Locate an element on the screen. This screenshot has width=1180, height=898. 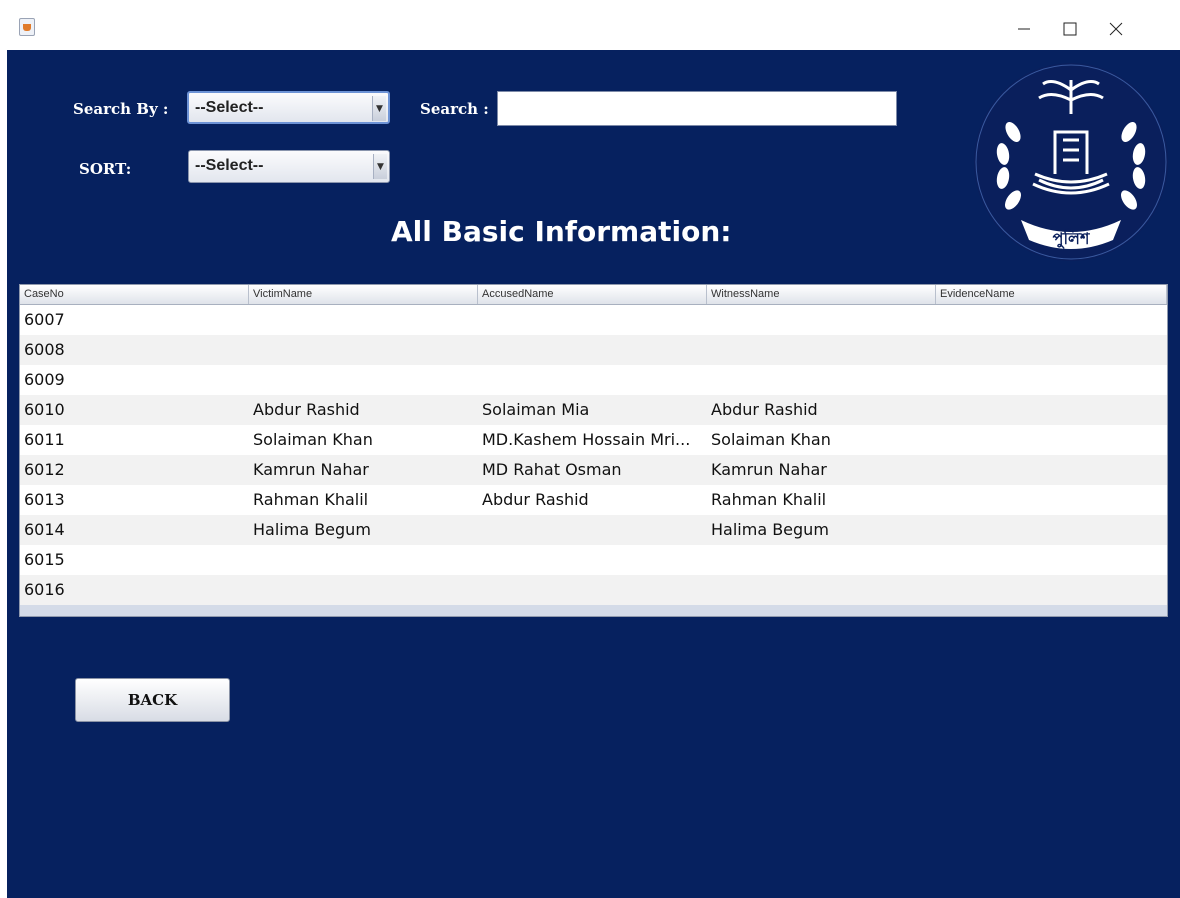
cell-witnessname: Abdur Rashid is located at coordinates (764, 409).